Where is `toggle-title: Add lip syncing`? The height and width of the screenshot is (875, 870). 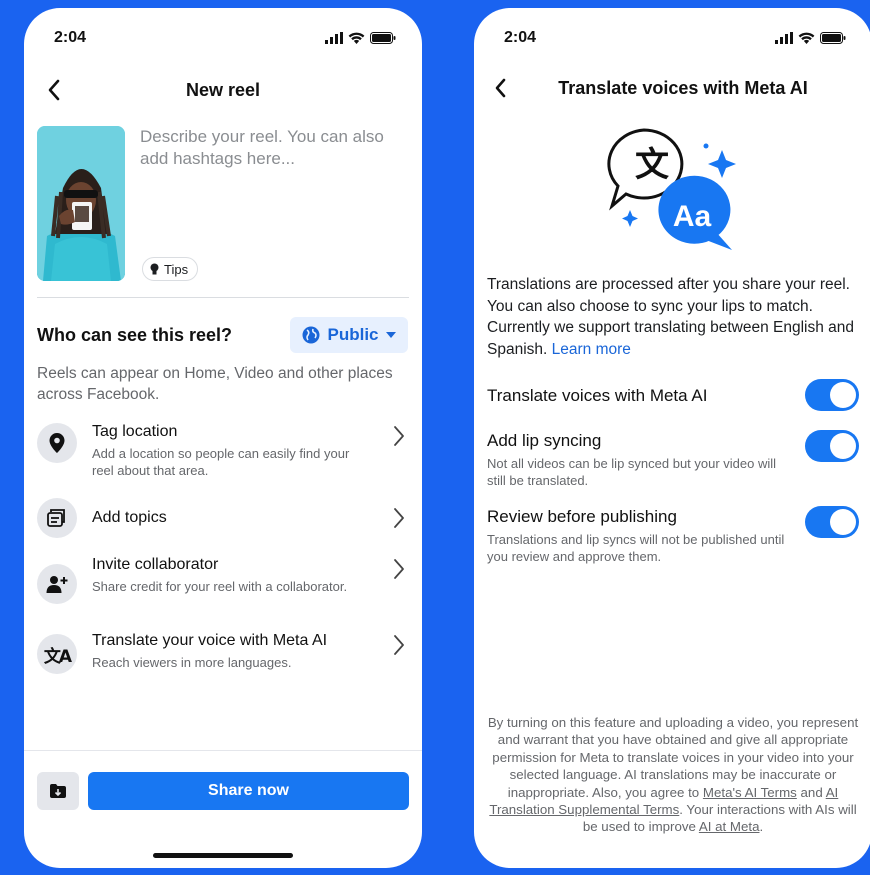 toggle-title: Add lip syncing is located at coordinates (544, 440).